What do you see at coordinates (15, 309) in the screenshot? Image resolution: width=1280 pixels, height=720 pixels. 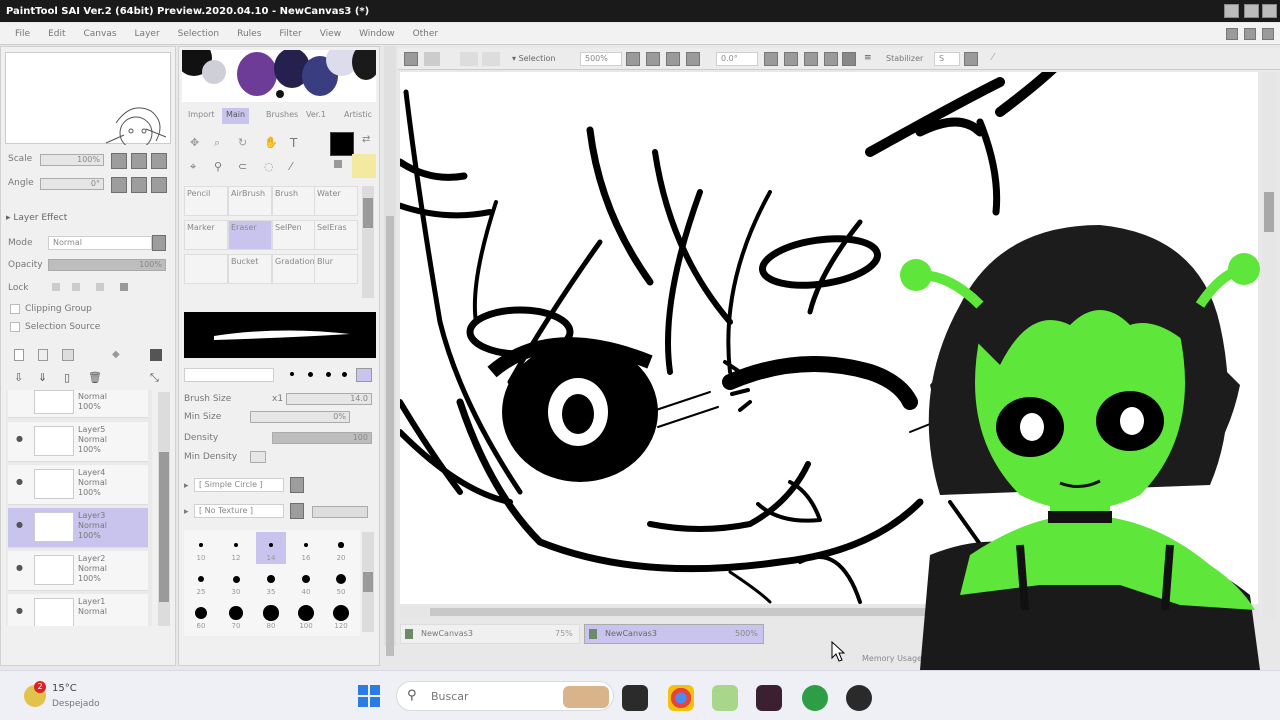 I see `clipping-group-checkbox` at bounding box center [15, 309].